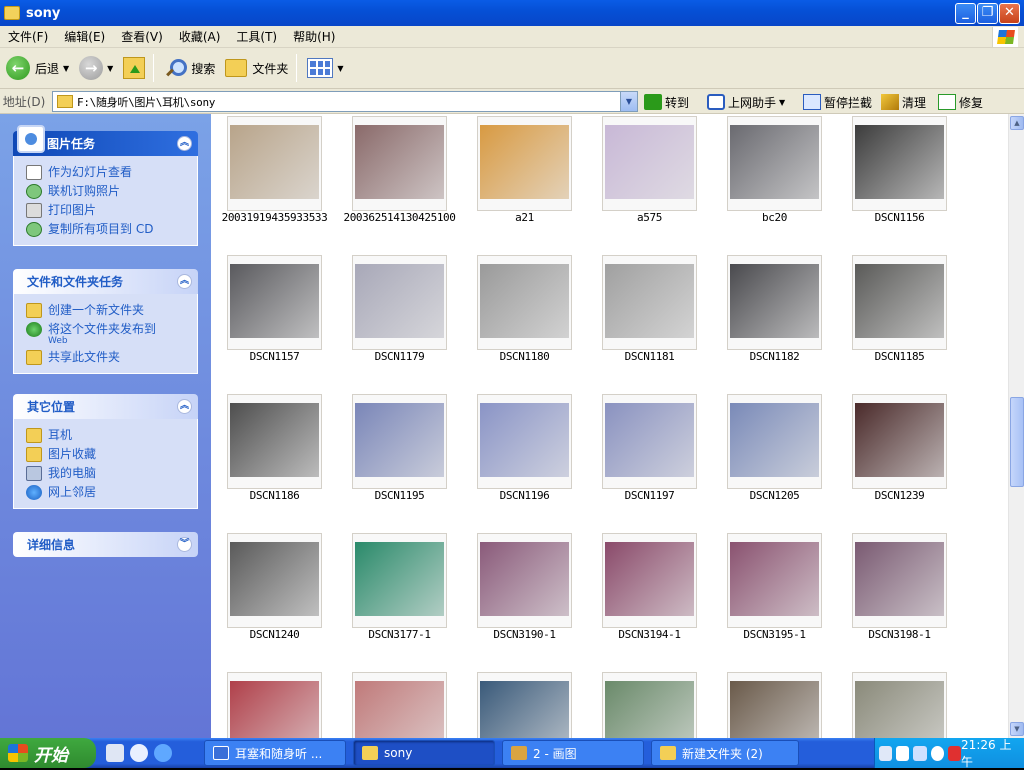 Image resolution: width=1024 pixels, height=770 pixels. Describe the element at coordinates (105, 435) in the screenshot. I see `place-earphones: 耳机` at that location.